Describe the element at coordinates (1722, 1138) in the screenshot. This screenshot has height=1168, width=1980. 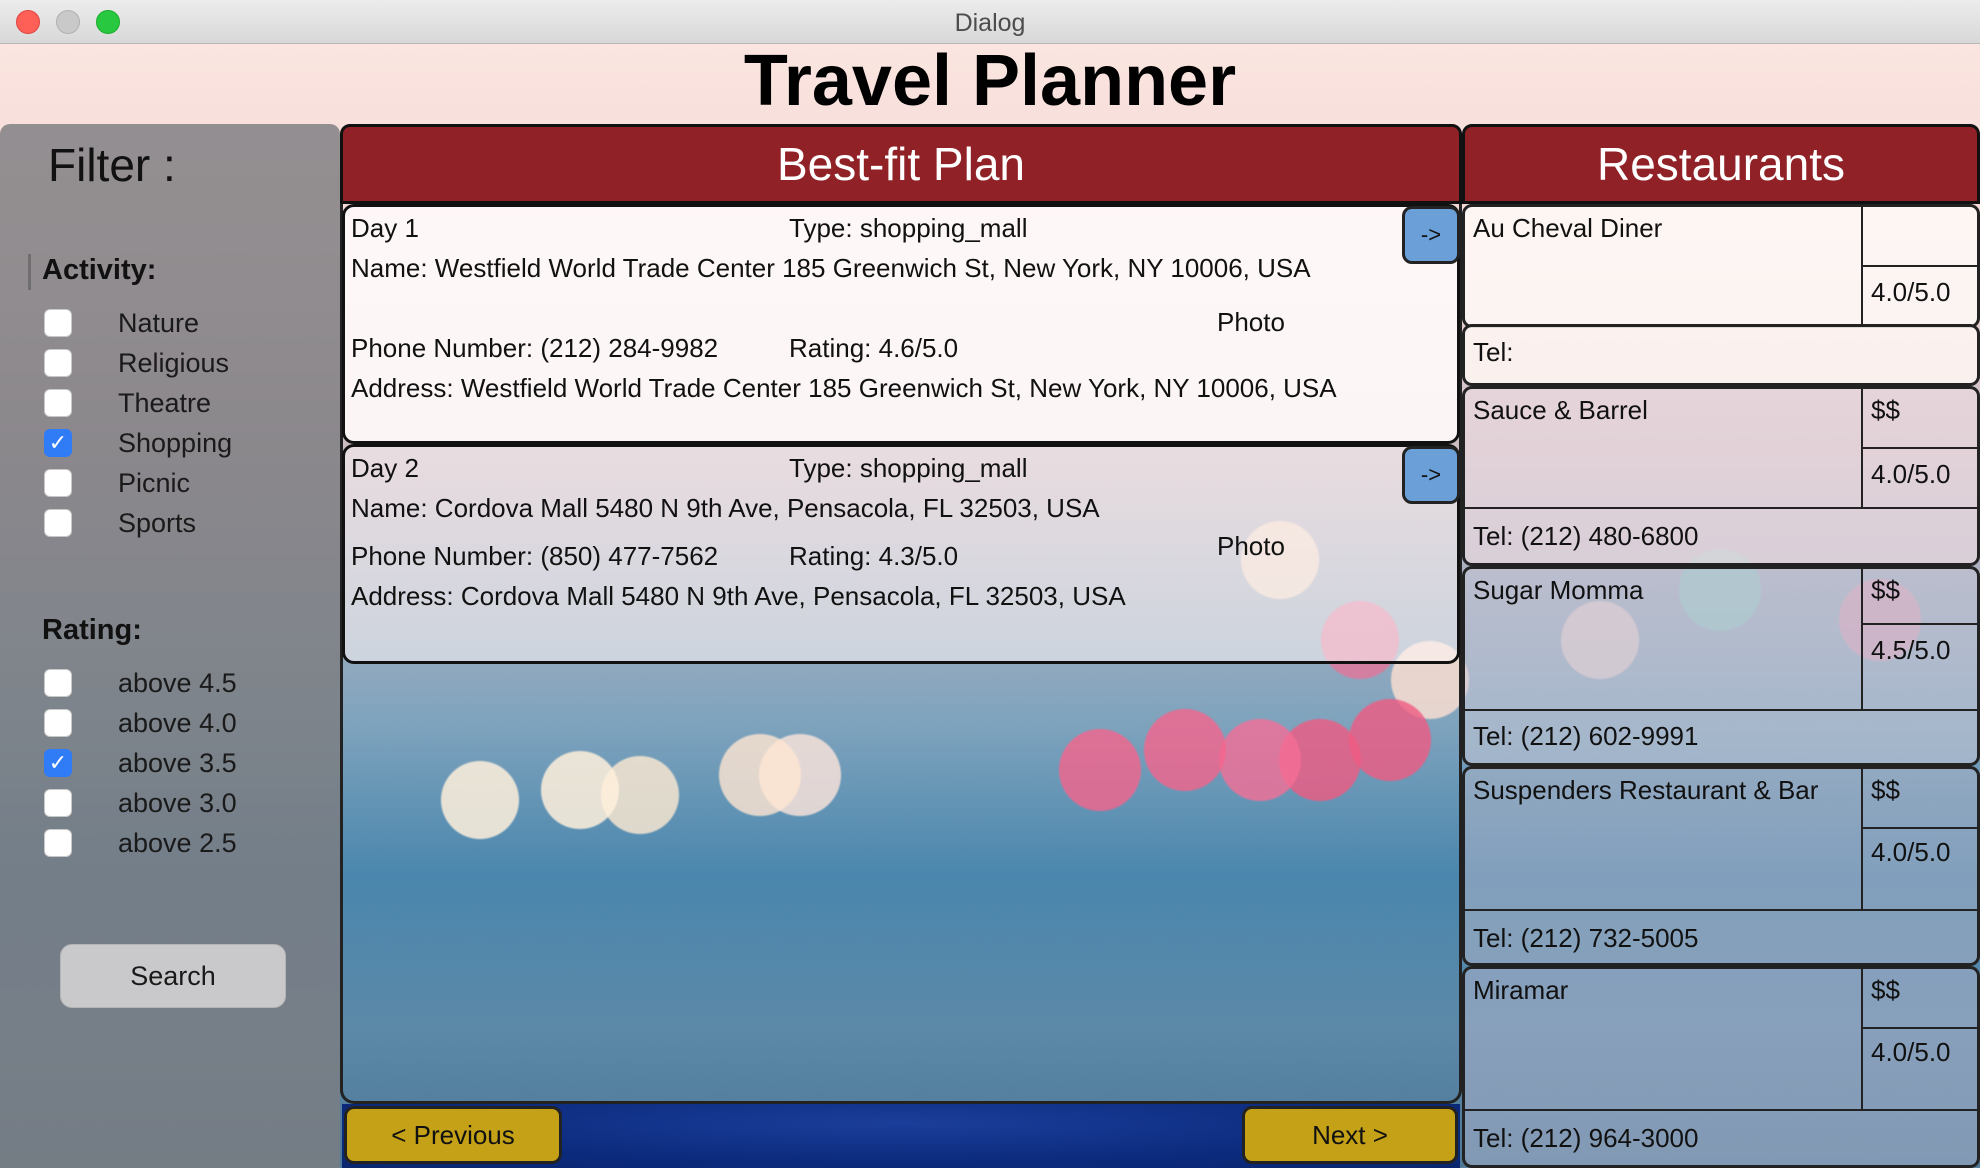
I see `restaurant-tel: Tel: (212) 964-3000` at that location.